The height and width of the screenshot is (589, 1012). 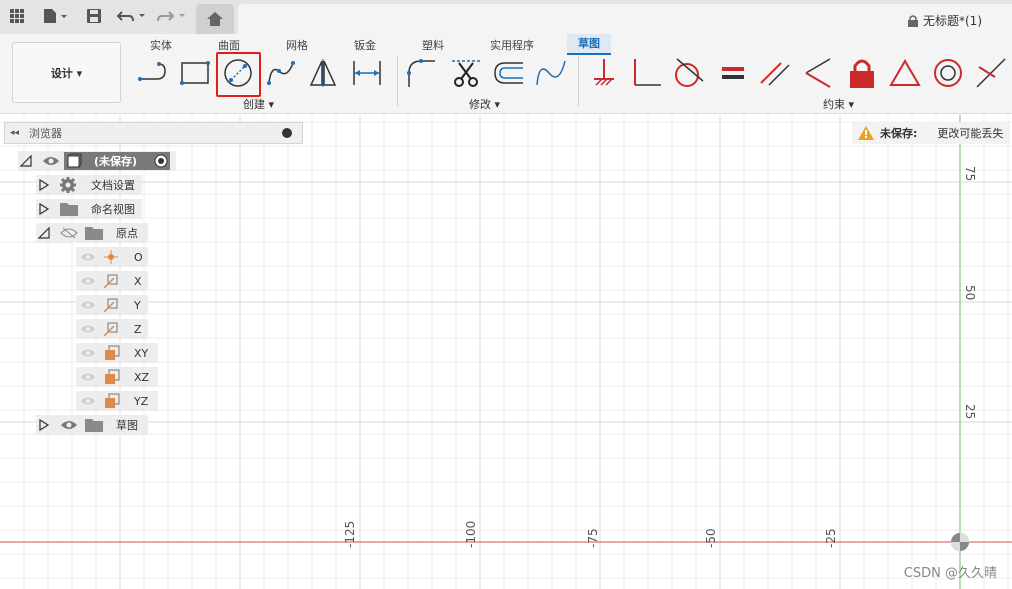 I want to click on document-tab: 无标题*(1), so click(x=625, y=19).